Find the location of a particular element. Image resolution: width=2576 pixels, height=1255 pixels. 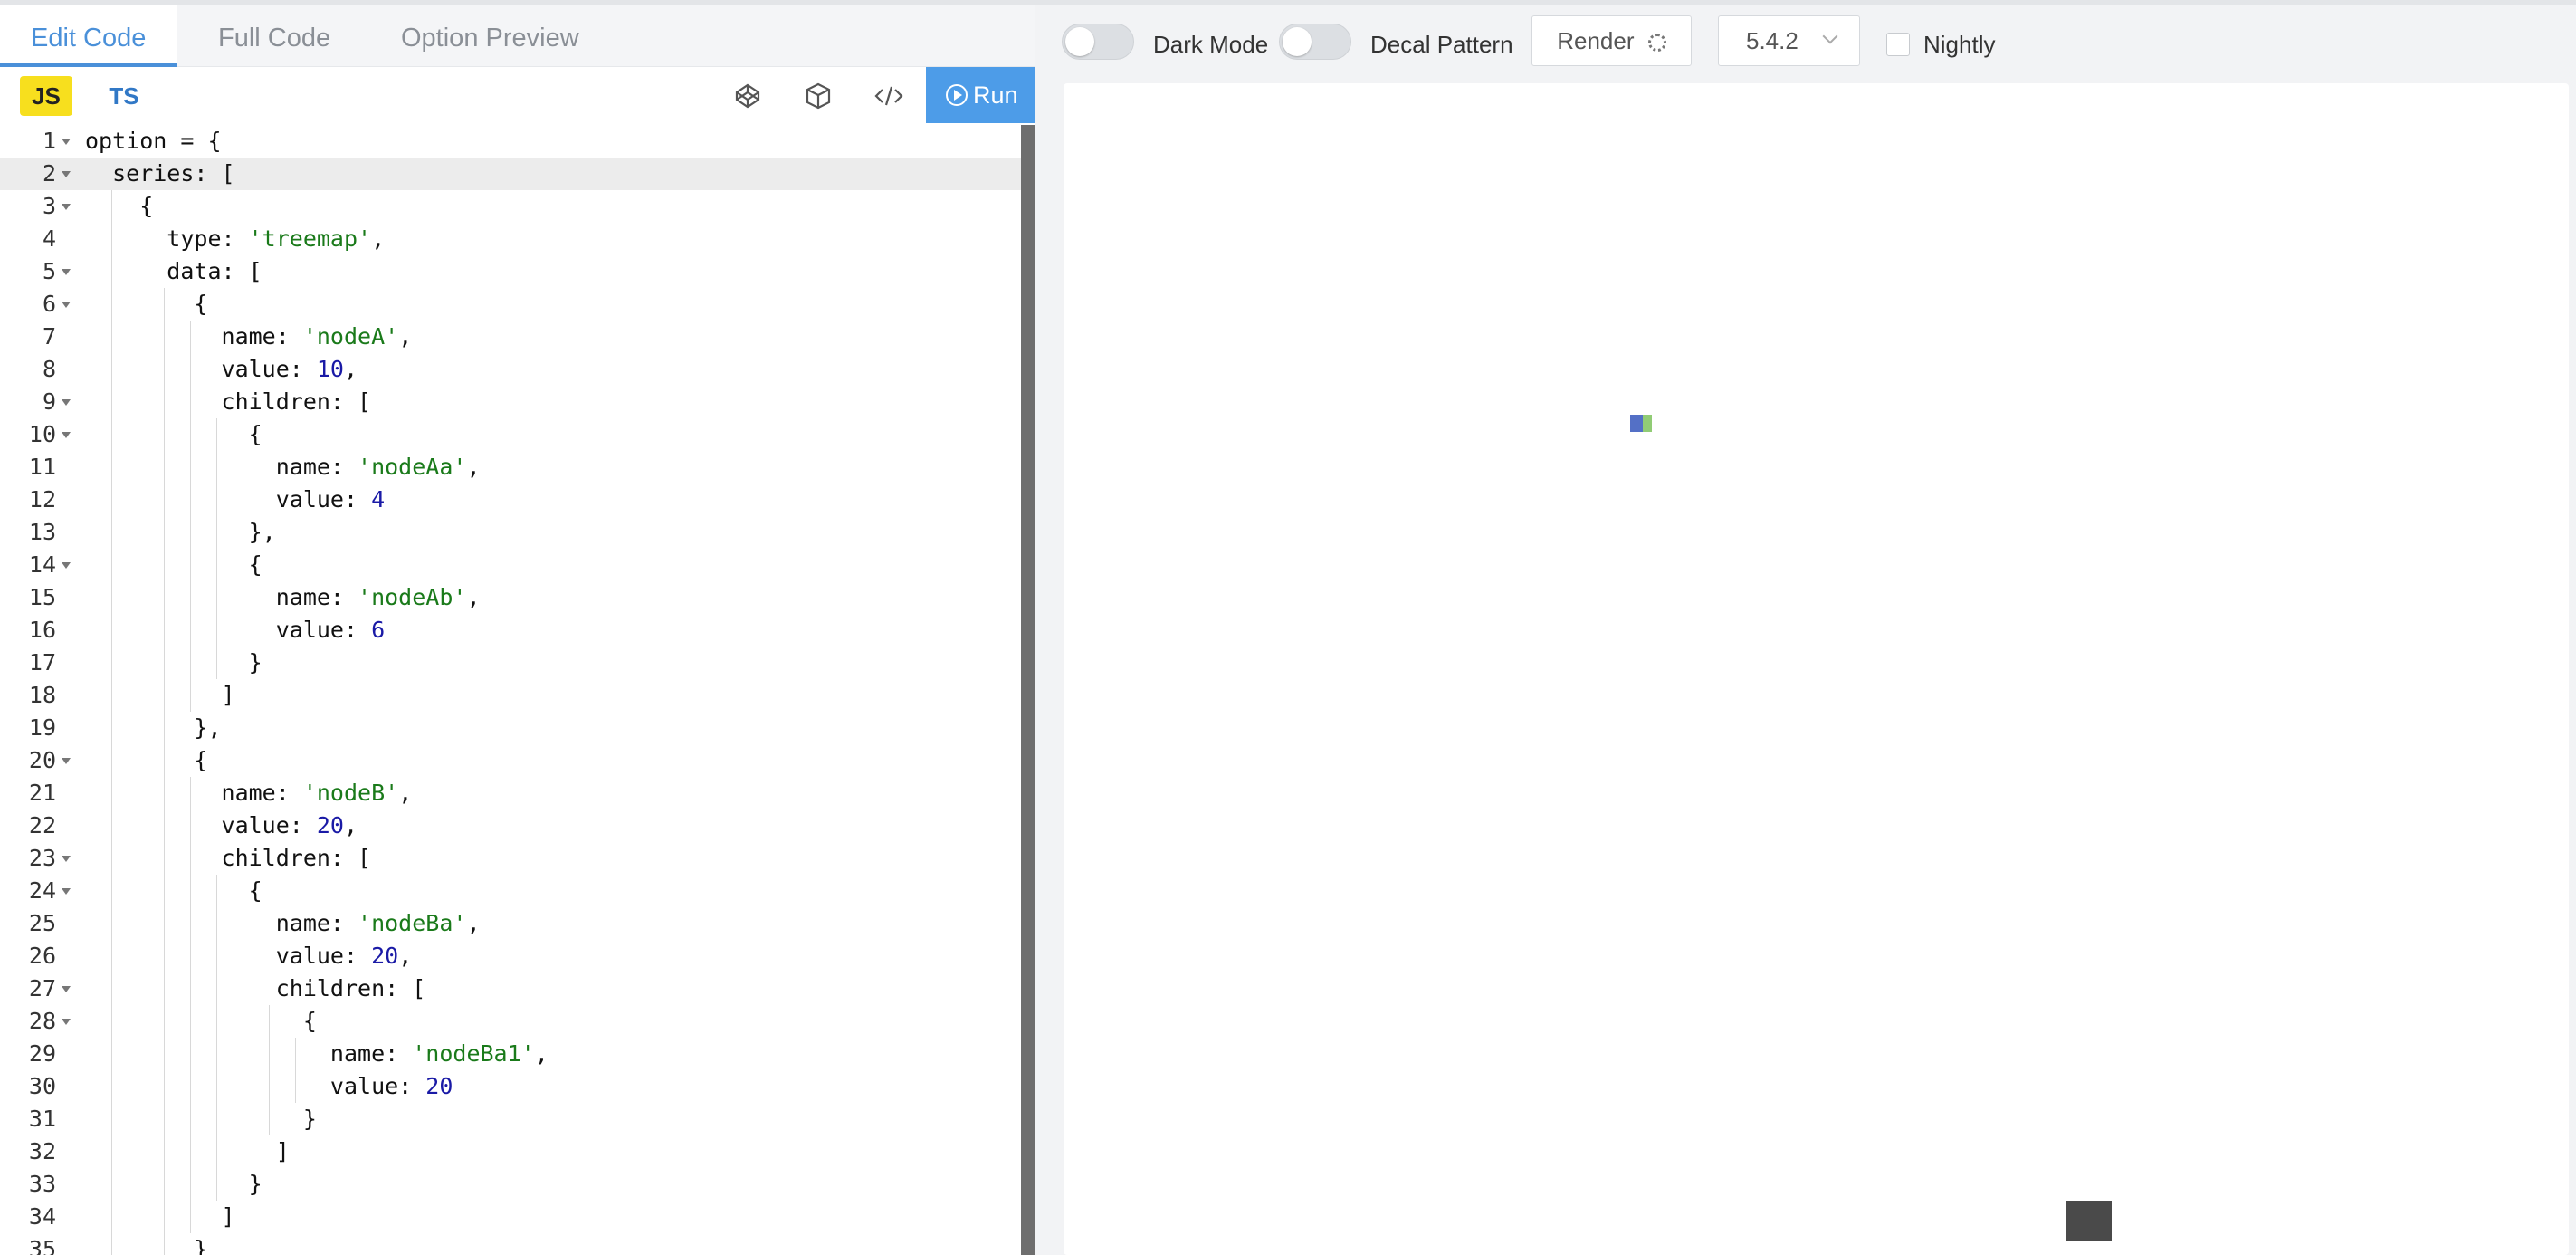

render-button: Render is located at coordinates (1611, 40).